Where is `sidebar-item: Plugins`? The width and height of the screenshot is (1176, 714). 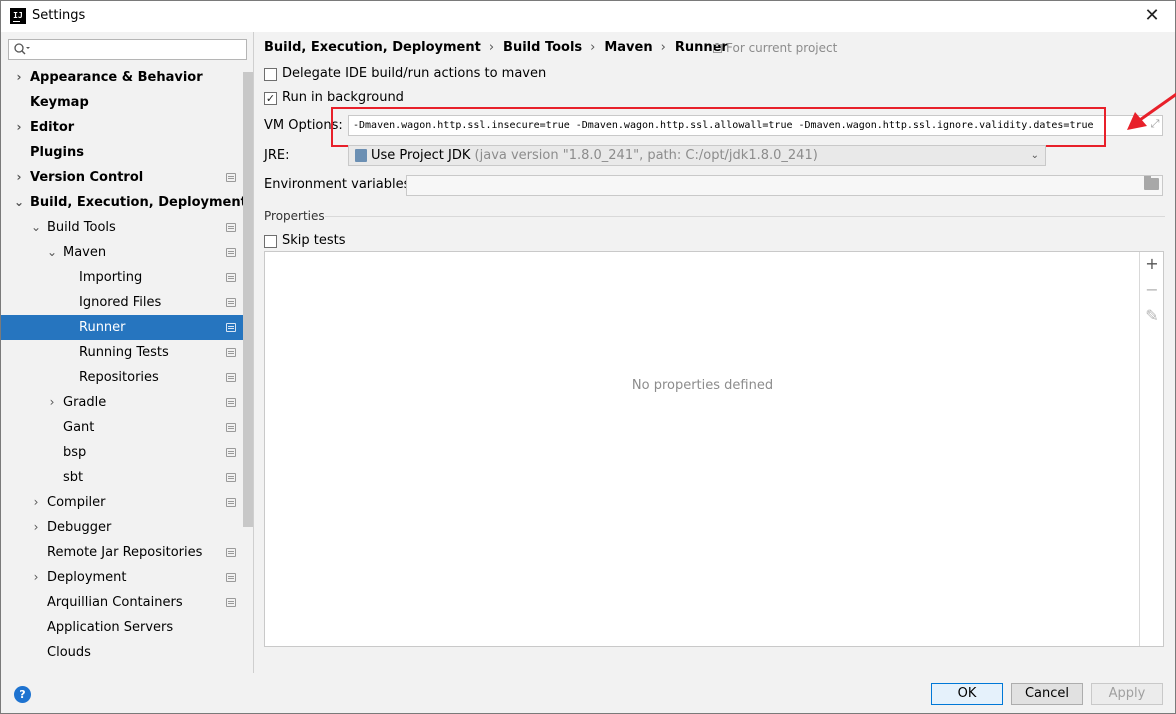
sidebar-item: Plugins is located at coordinates (127, 152).